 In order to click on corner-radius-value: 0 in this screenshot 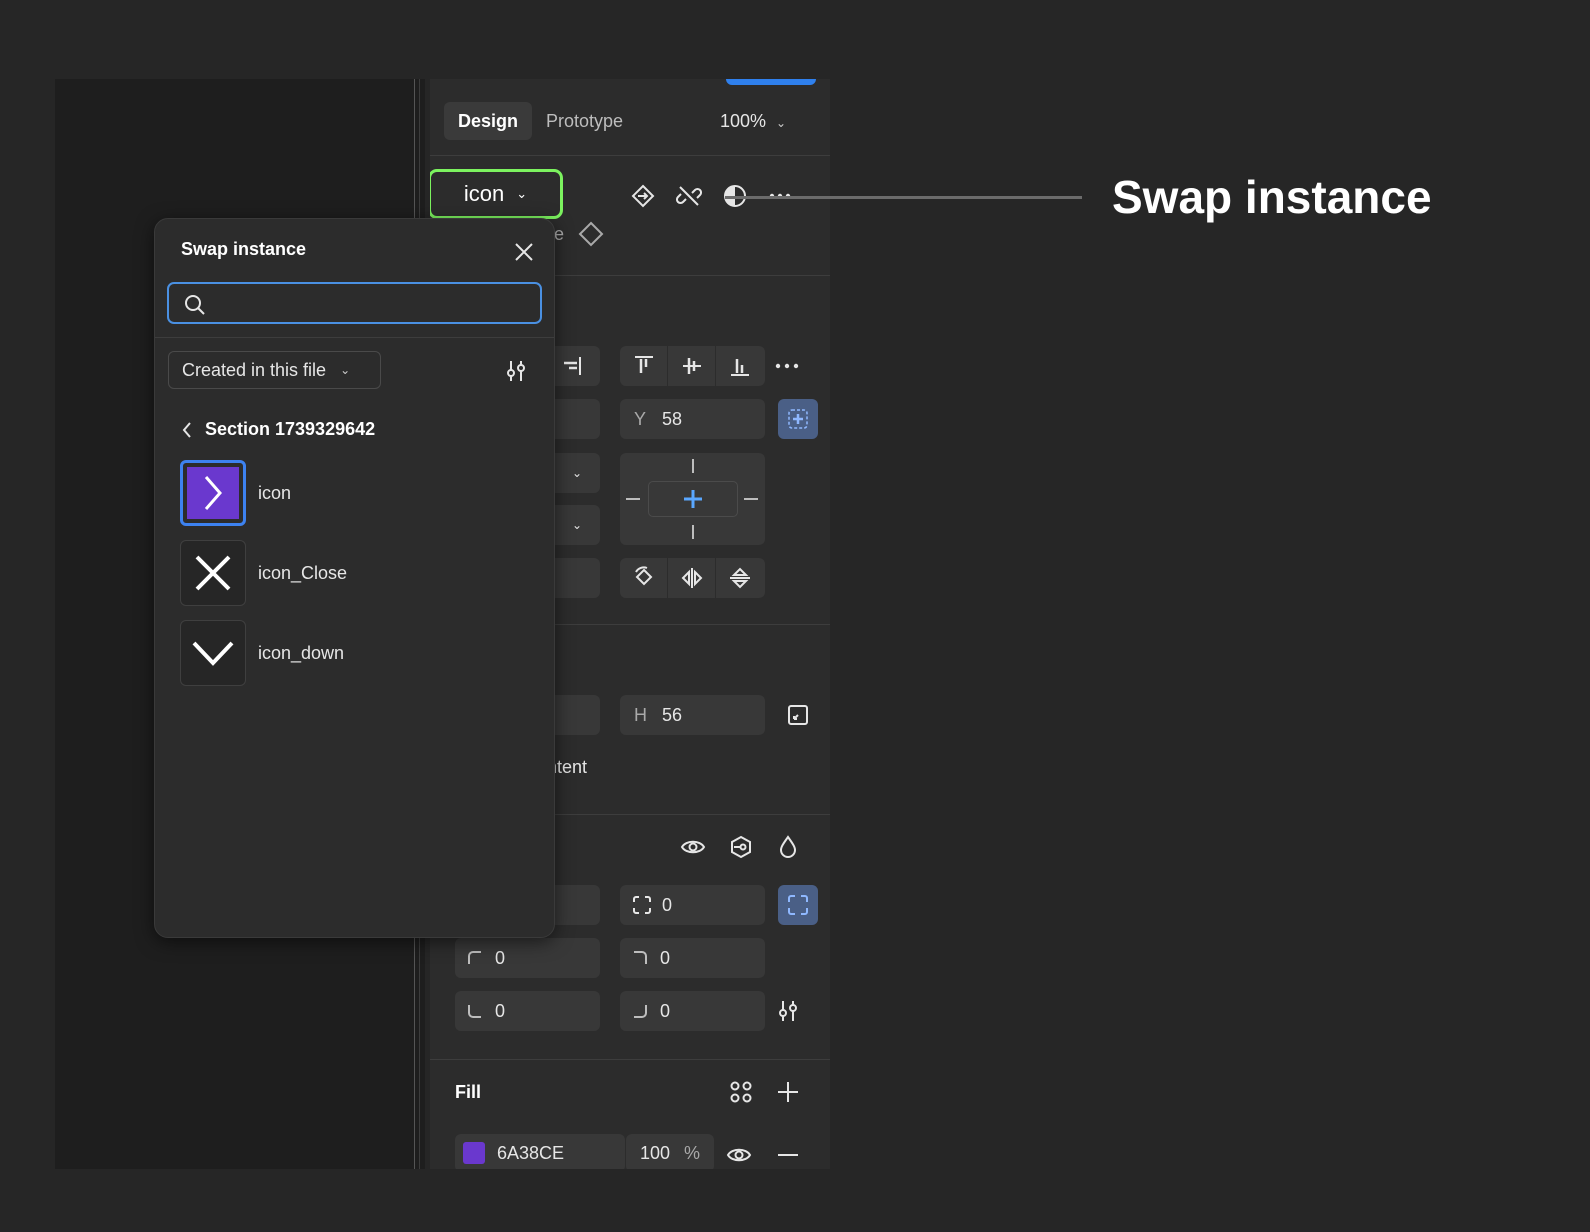, I will do `click(667, 904)`.